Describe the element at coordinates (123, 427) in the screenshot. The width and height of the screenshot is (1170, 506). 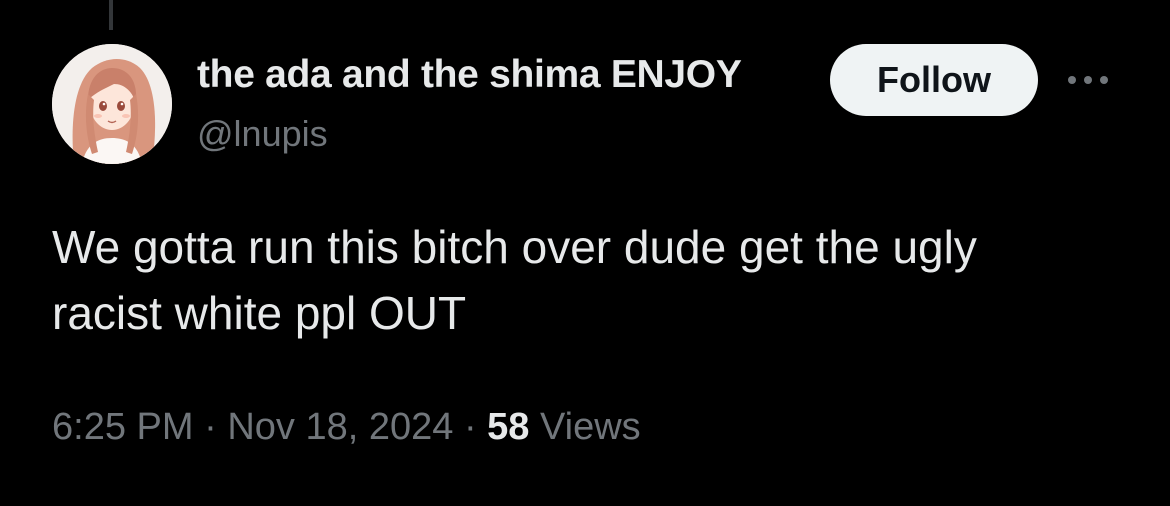
I see `tweet-time: 6:25 PM` at that location.